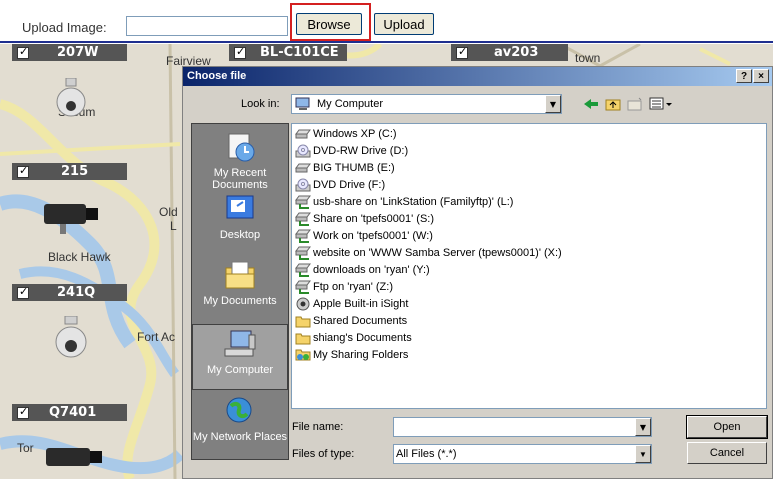 The height and width of the screenshot is (479, 773). I want to click on camera-device-icon, so click(302, 304).